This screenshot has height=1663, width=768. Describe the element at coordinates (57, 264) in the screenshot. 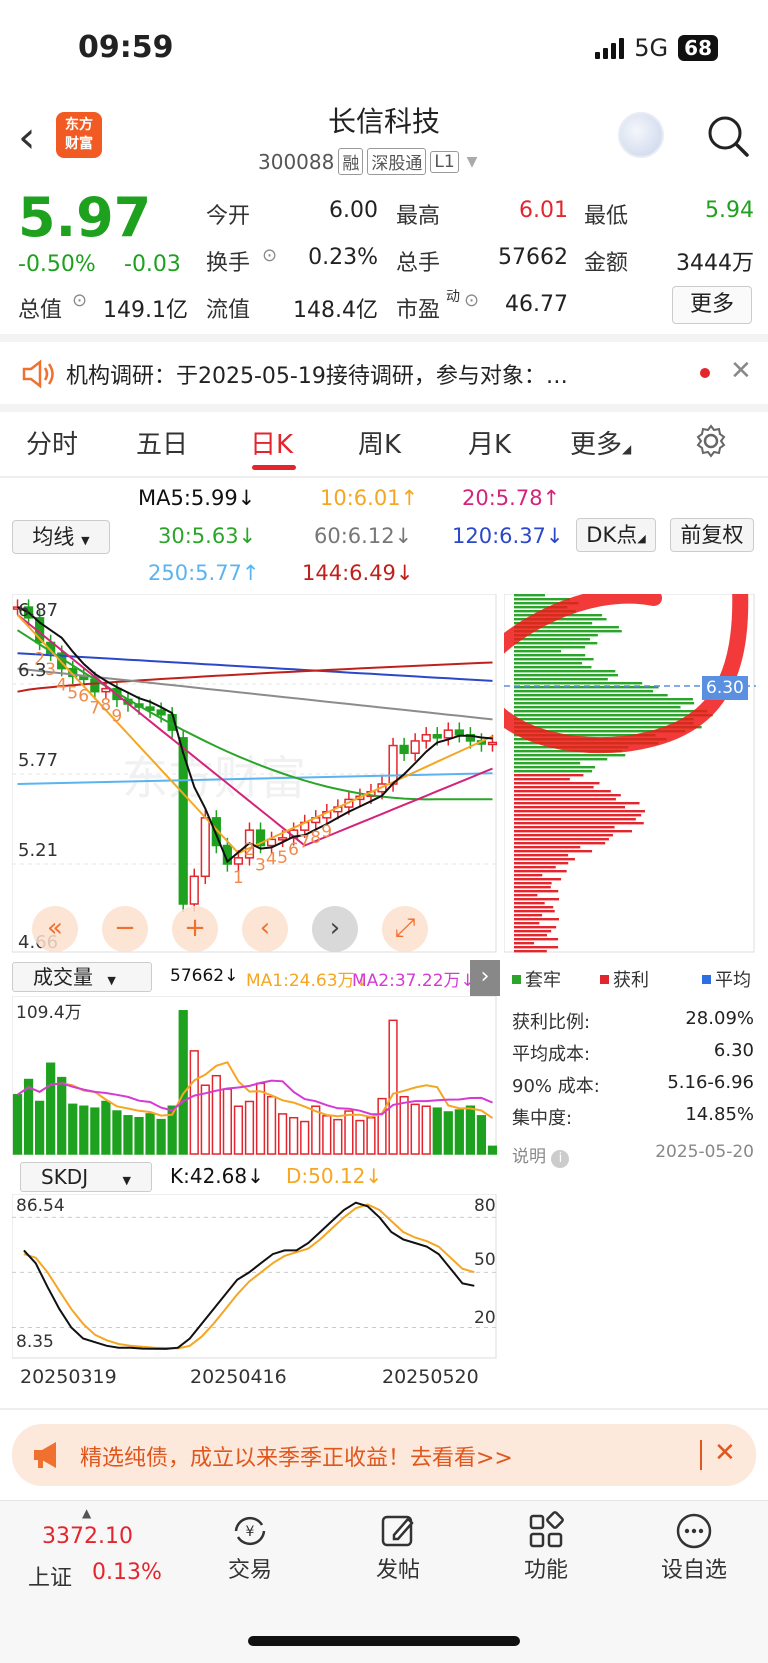

I see `change-percent: -0.50%` at that location.